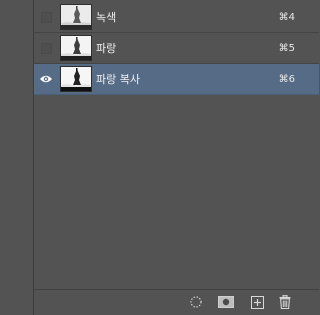 The height and width of the screenshot is (315, 320). What do you see at coordinates (176, 302) in the screenshot?
I see `panel-footer-toolbar` at bounding box center [176, 302].